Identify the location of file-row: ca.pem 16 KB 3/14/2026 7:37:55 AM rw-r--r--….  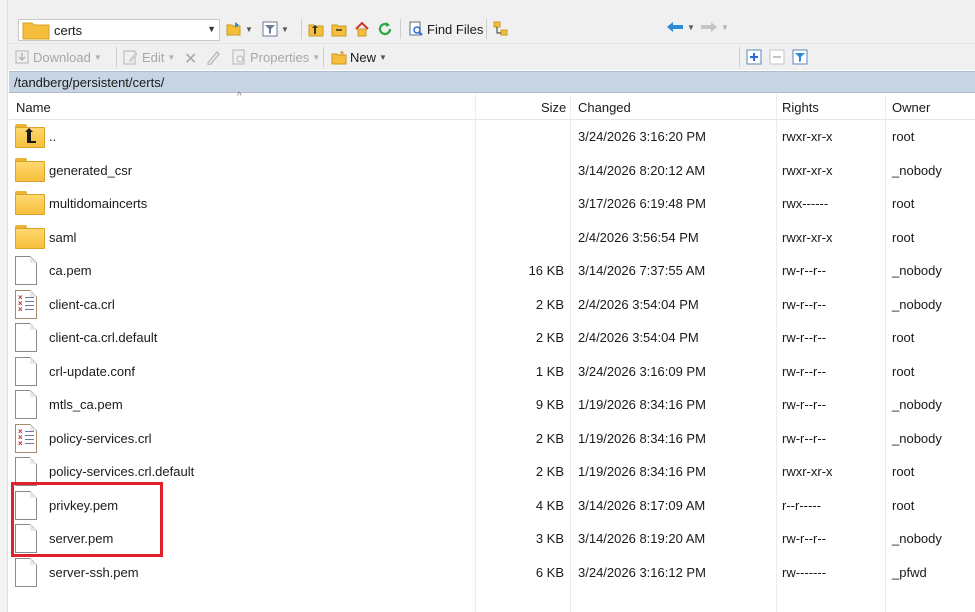
(492, 271).